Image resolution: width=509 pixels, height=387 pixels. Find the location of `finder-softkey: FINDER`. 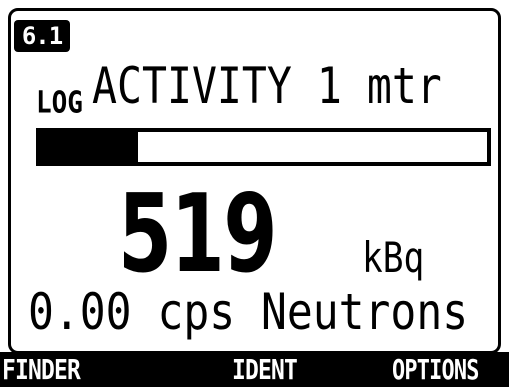

finder-softkey: FINDER is located at coordinates (41, 369).